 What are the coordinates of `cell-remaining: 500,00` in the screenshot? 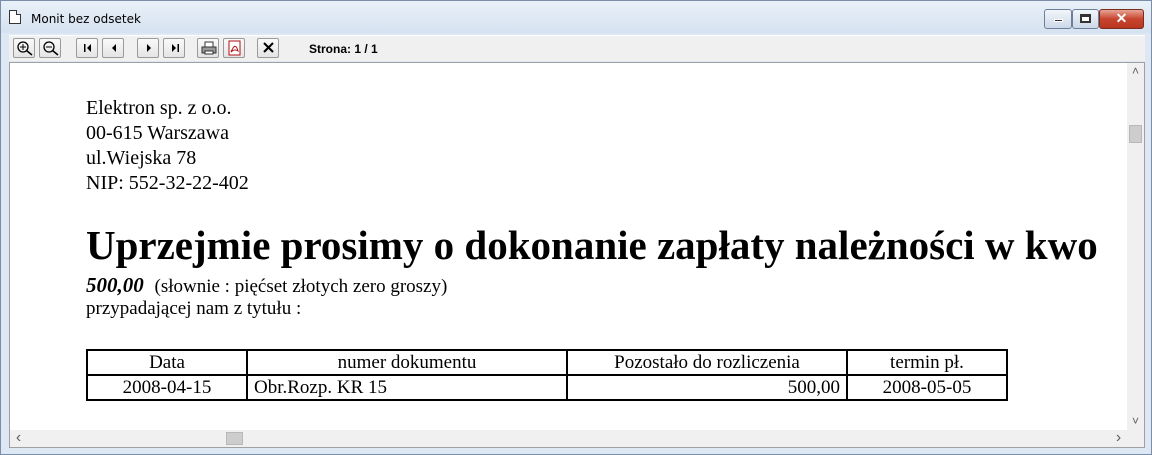 It's located at (707, 387).